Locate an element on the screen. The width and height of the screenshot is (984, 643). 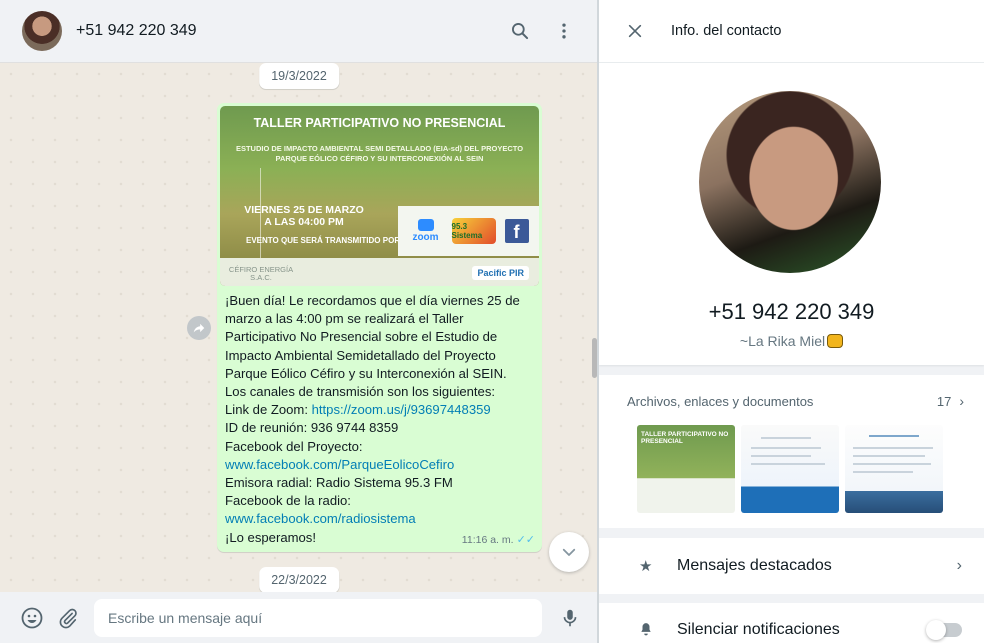
close-icon is located at coordinates (635, 31).